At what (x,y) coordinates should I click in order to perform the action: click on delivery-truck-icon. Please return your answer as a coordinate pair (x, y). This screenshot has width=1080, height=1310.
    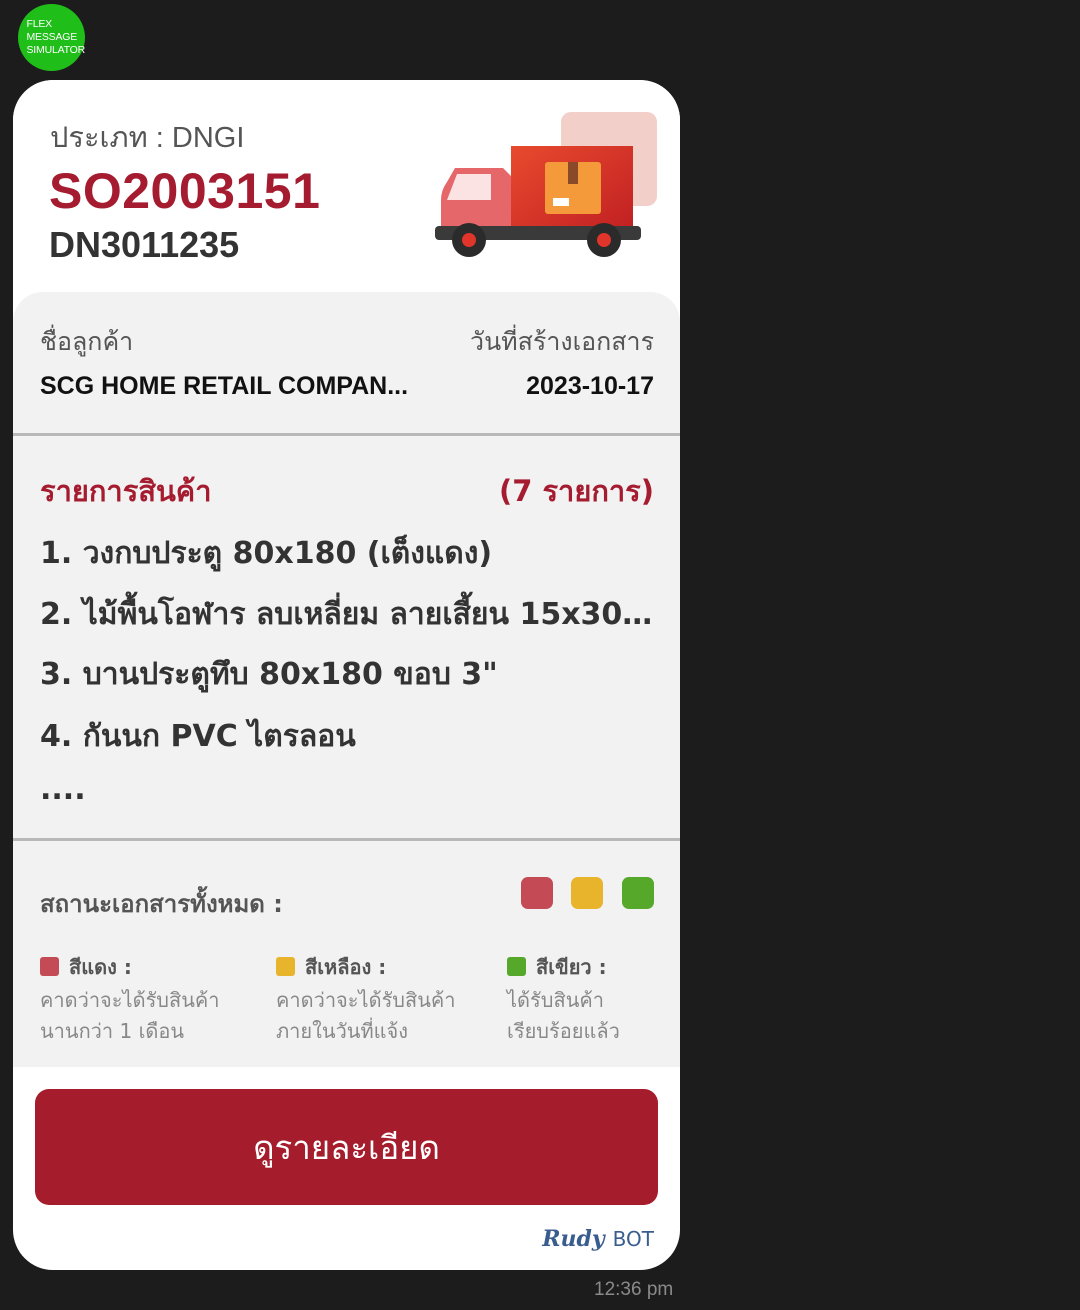
    Looking at the image, I should click on (546, 184).